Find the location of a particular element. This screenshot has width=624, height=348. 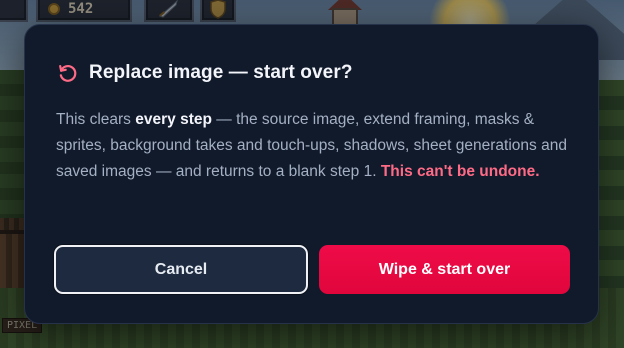

body-intro: This clears is located at coordinates (96, 119).